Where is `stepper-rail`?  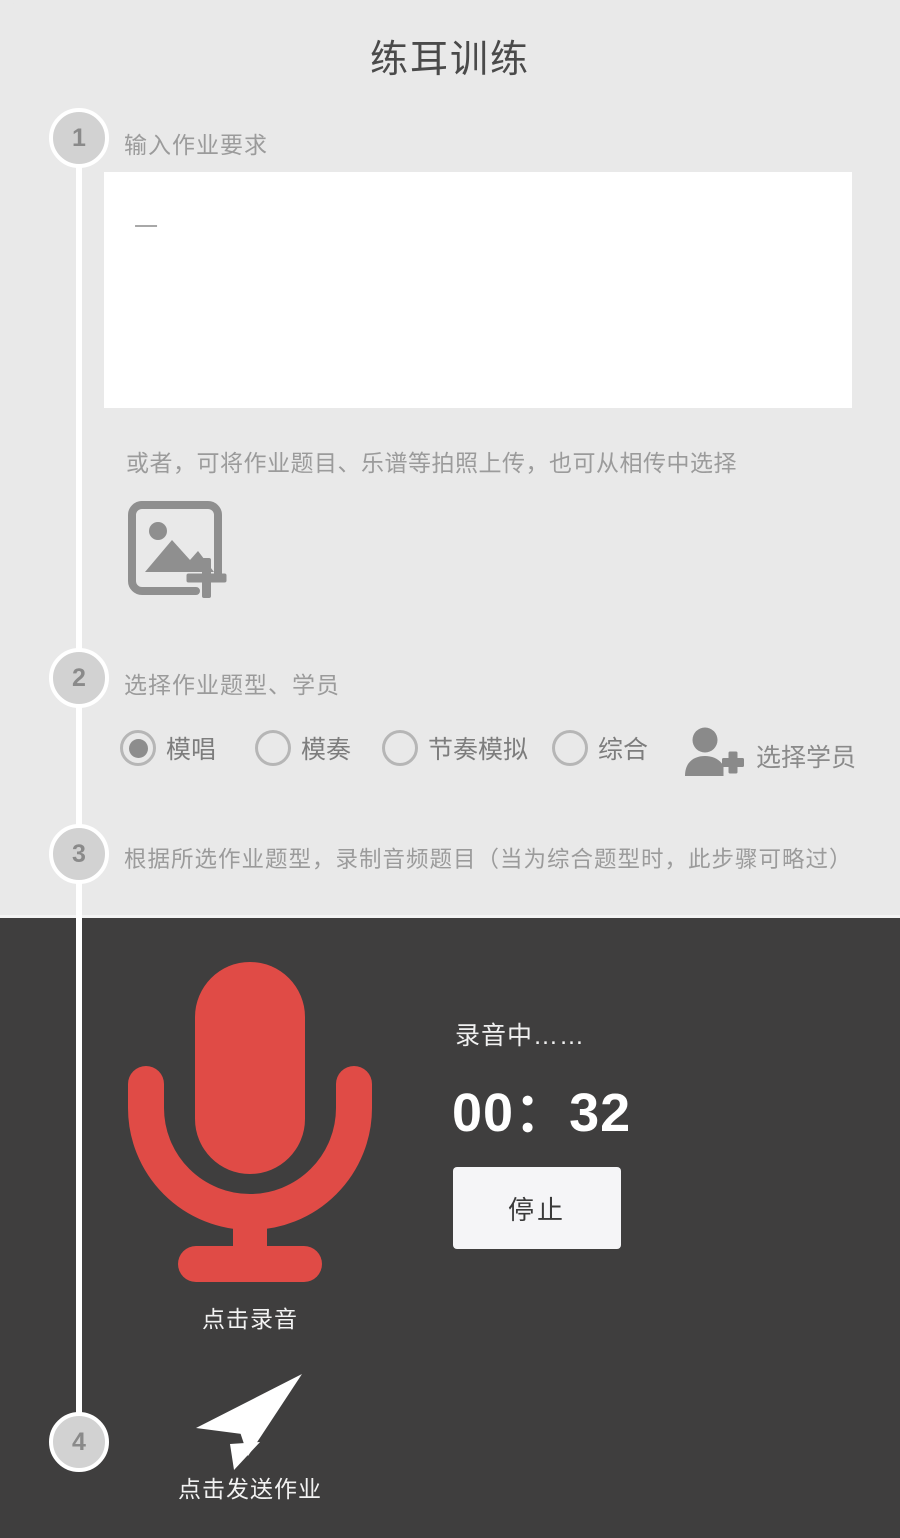 stepper-rail is located at coordinates (79, 782).